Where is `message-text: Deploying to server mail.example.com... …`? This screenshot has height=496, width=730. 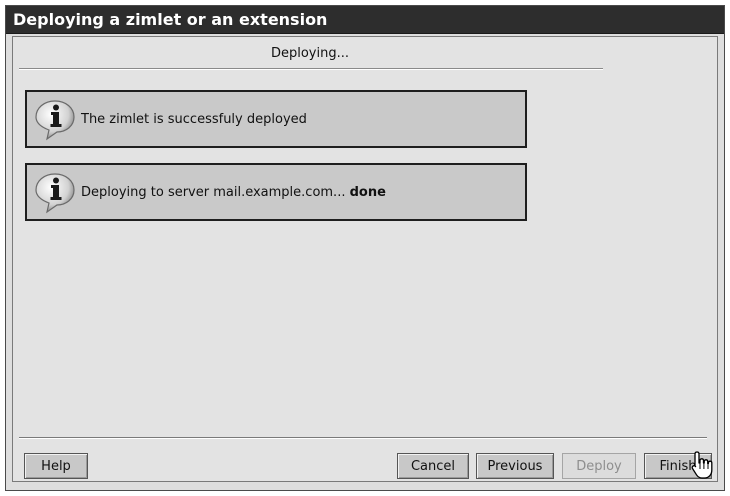 message-text: Deploying to server mail.example.com... … is located at coordinates (233, 192).